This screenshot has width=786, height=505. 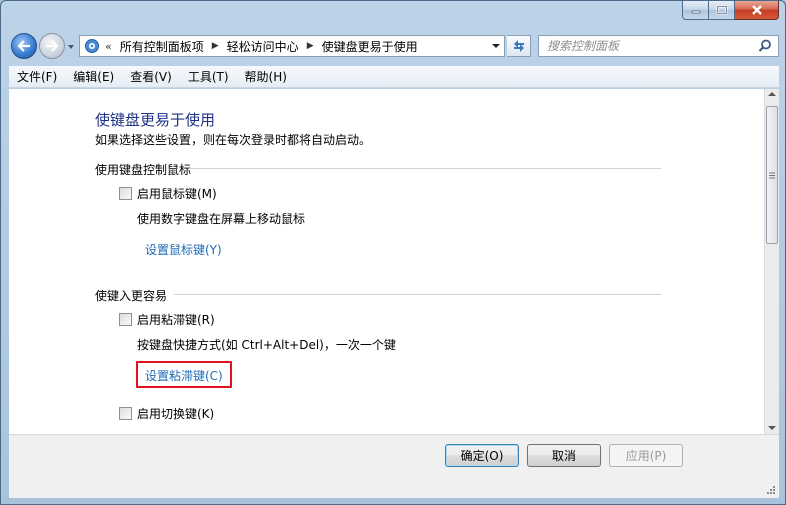 What do you see at coordinates (370, 46) in the screenshot?
I see `breadcrumb-keyboard: 使键盘更易于使用` at bounding box center [370, 46].